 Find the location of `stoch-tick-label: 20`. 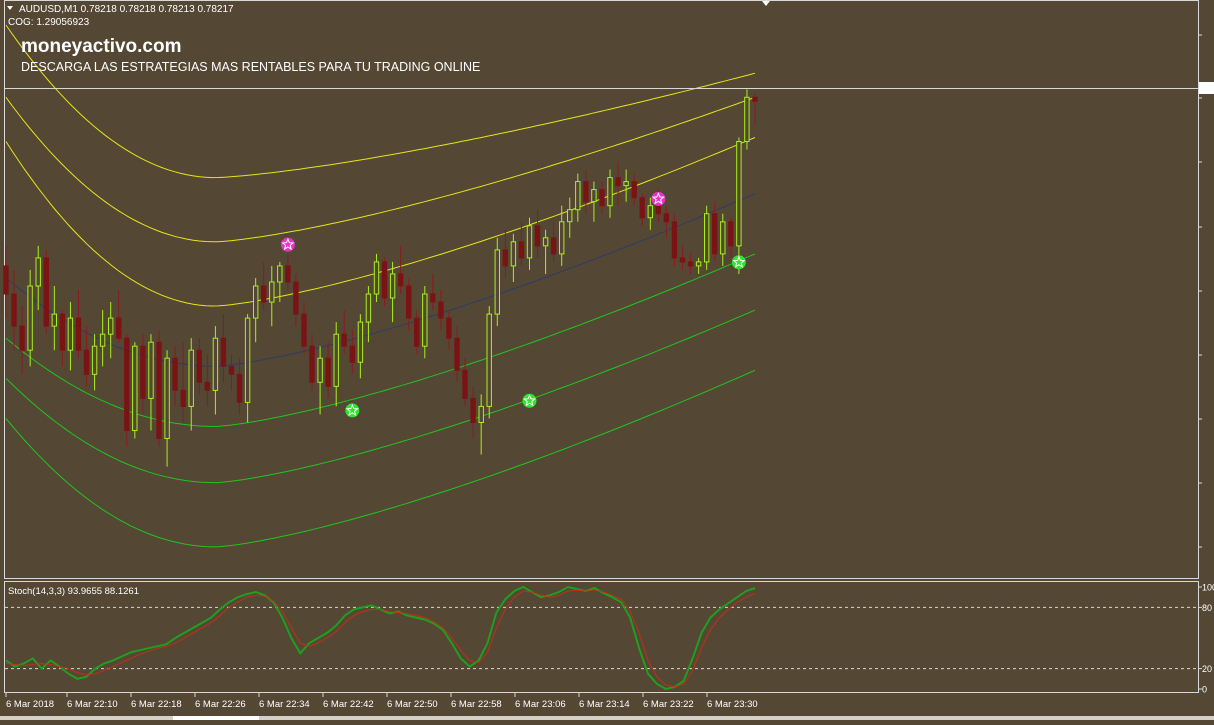

stoch-tick-label: 20 is located at coordinates (1207, 669).